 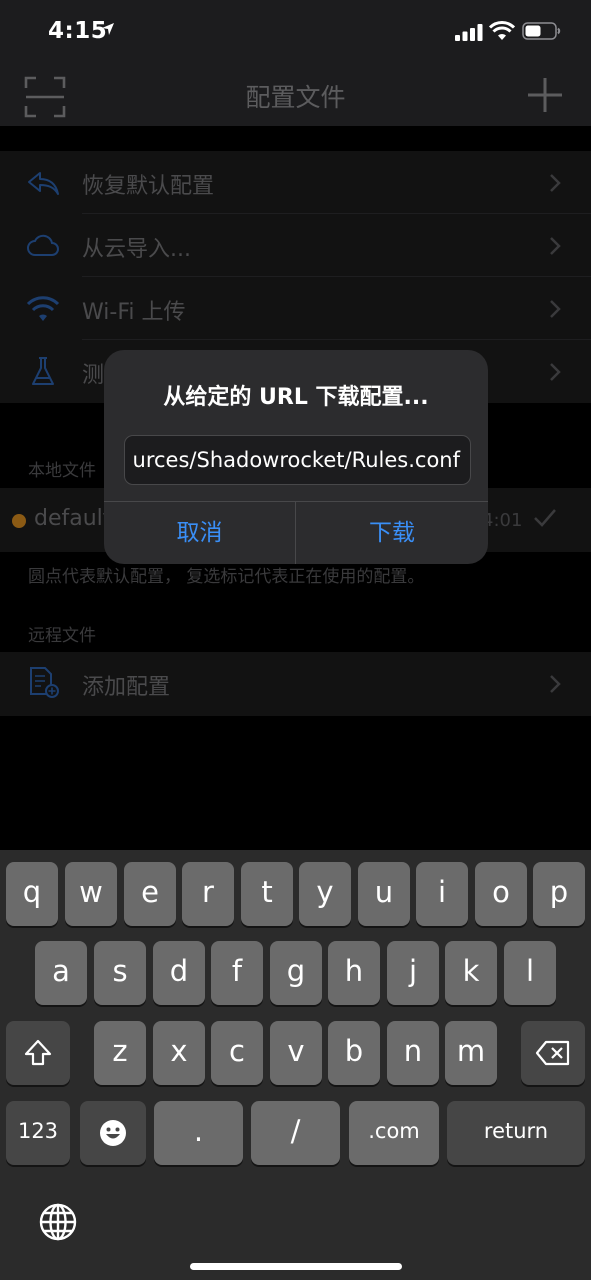 I want to click on numbers-key: 123, so click(x=38, y=1133).